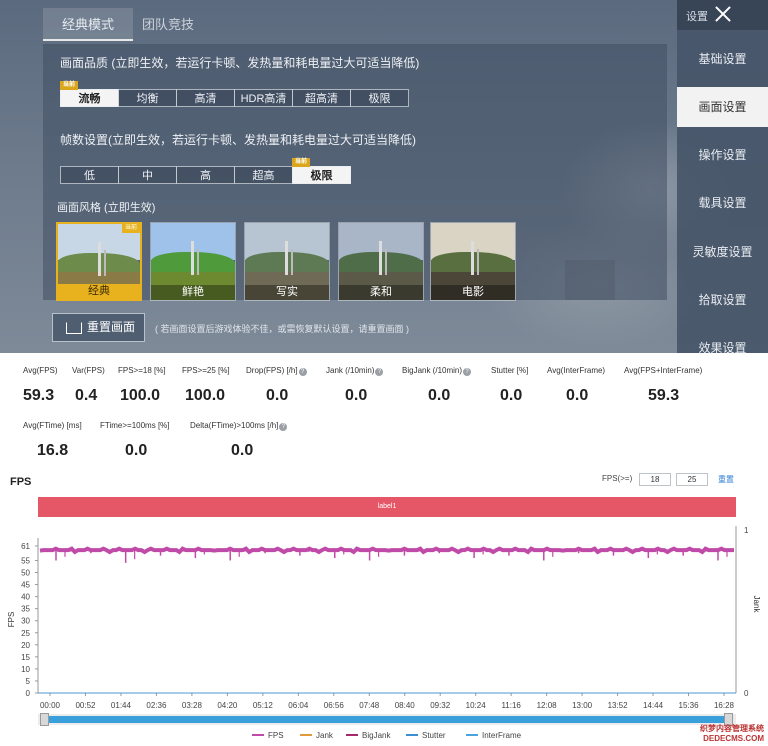 The width and height of the screenshot is (768, 746). I want to click on legend-item: InterFrame, so click(493, 735).